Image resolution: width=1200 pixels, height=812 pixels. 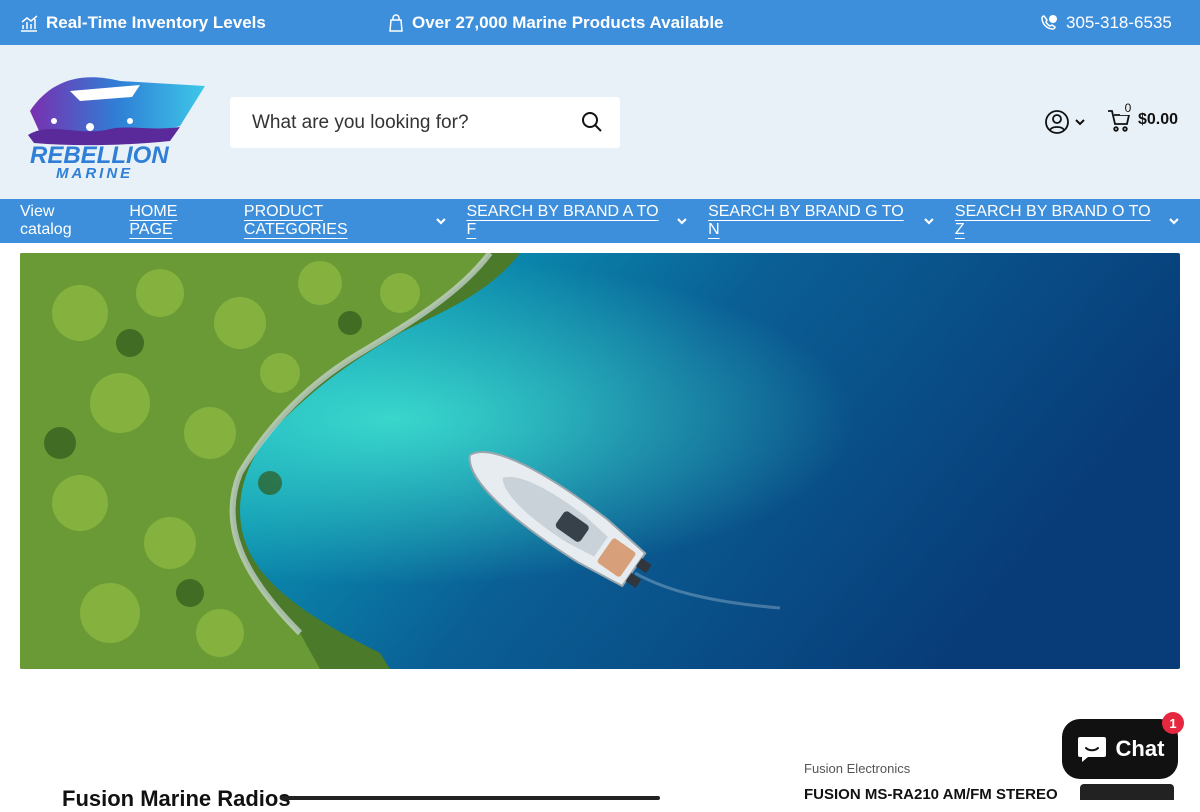 What do you see at coordinates (568, 22) in the screenshot?
I see `products-text: Over 27,000 Marine Products Available` at bounding box center [568, 22].